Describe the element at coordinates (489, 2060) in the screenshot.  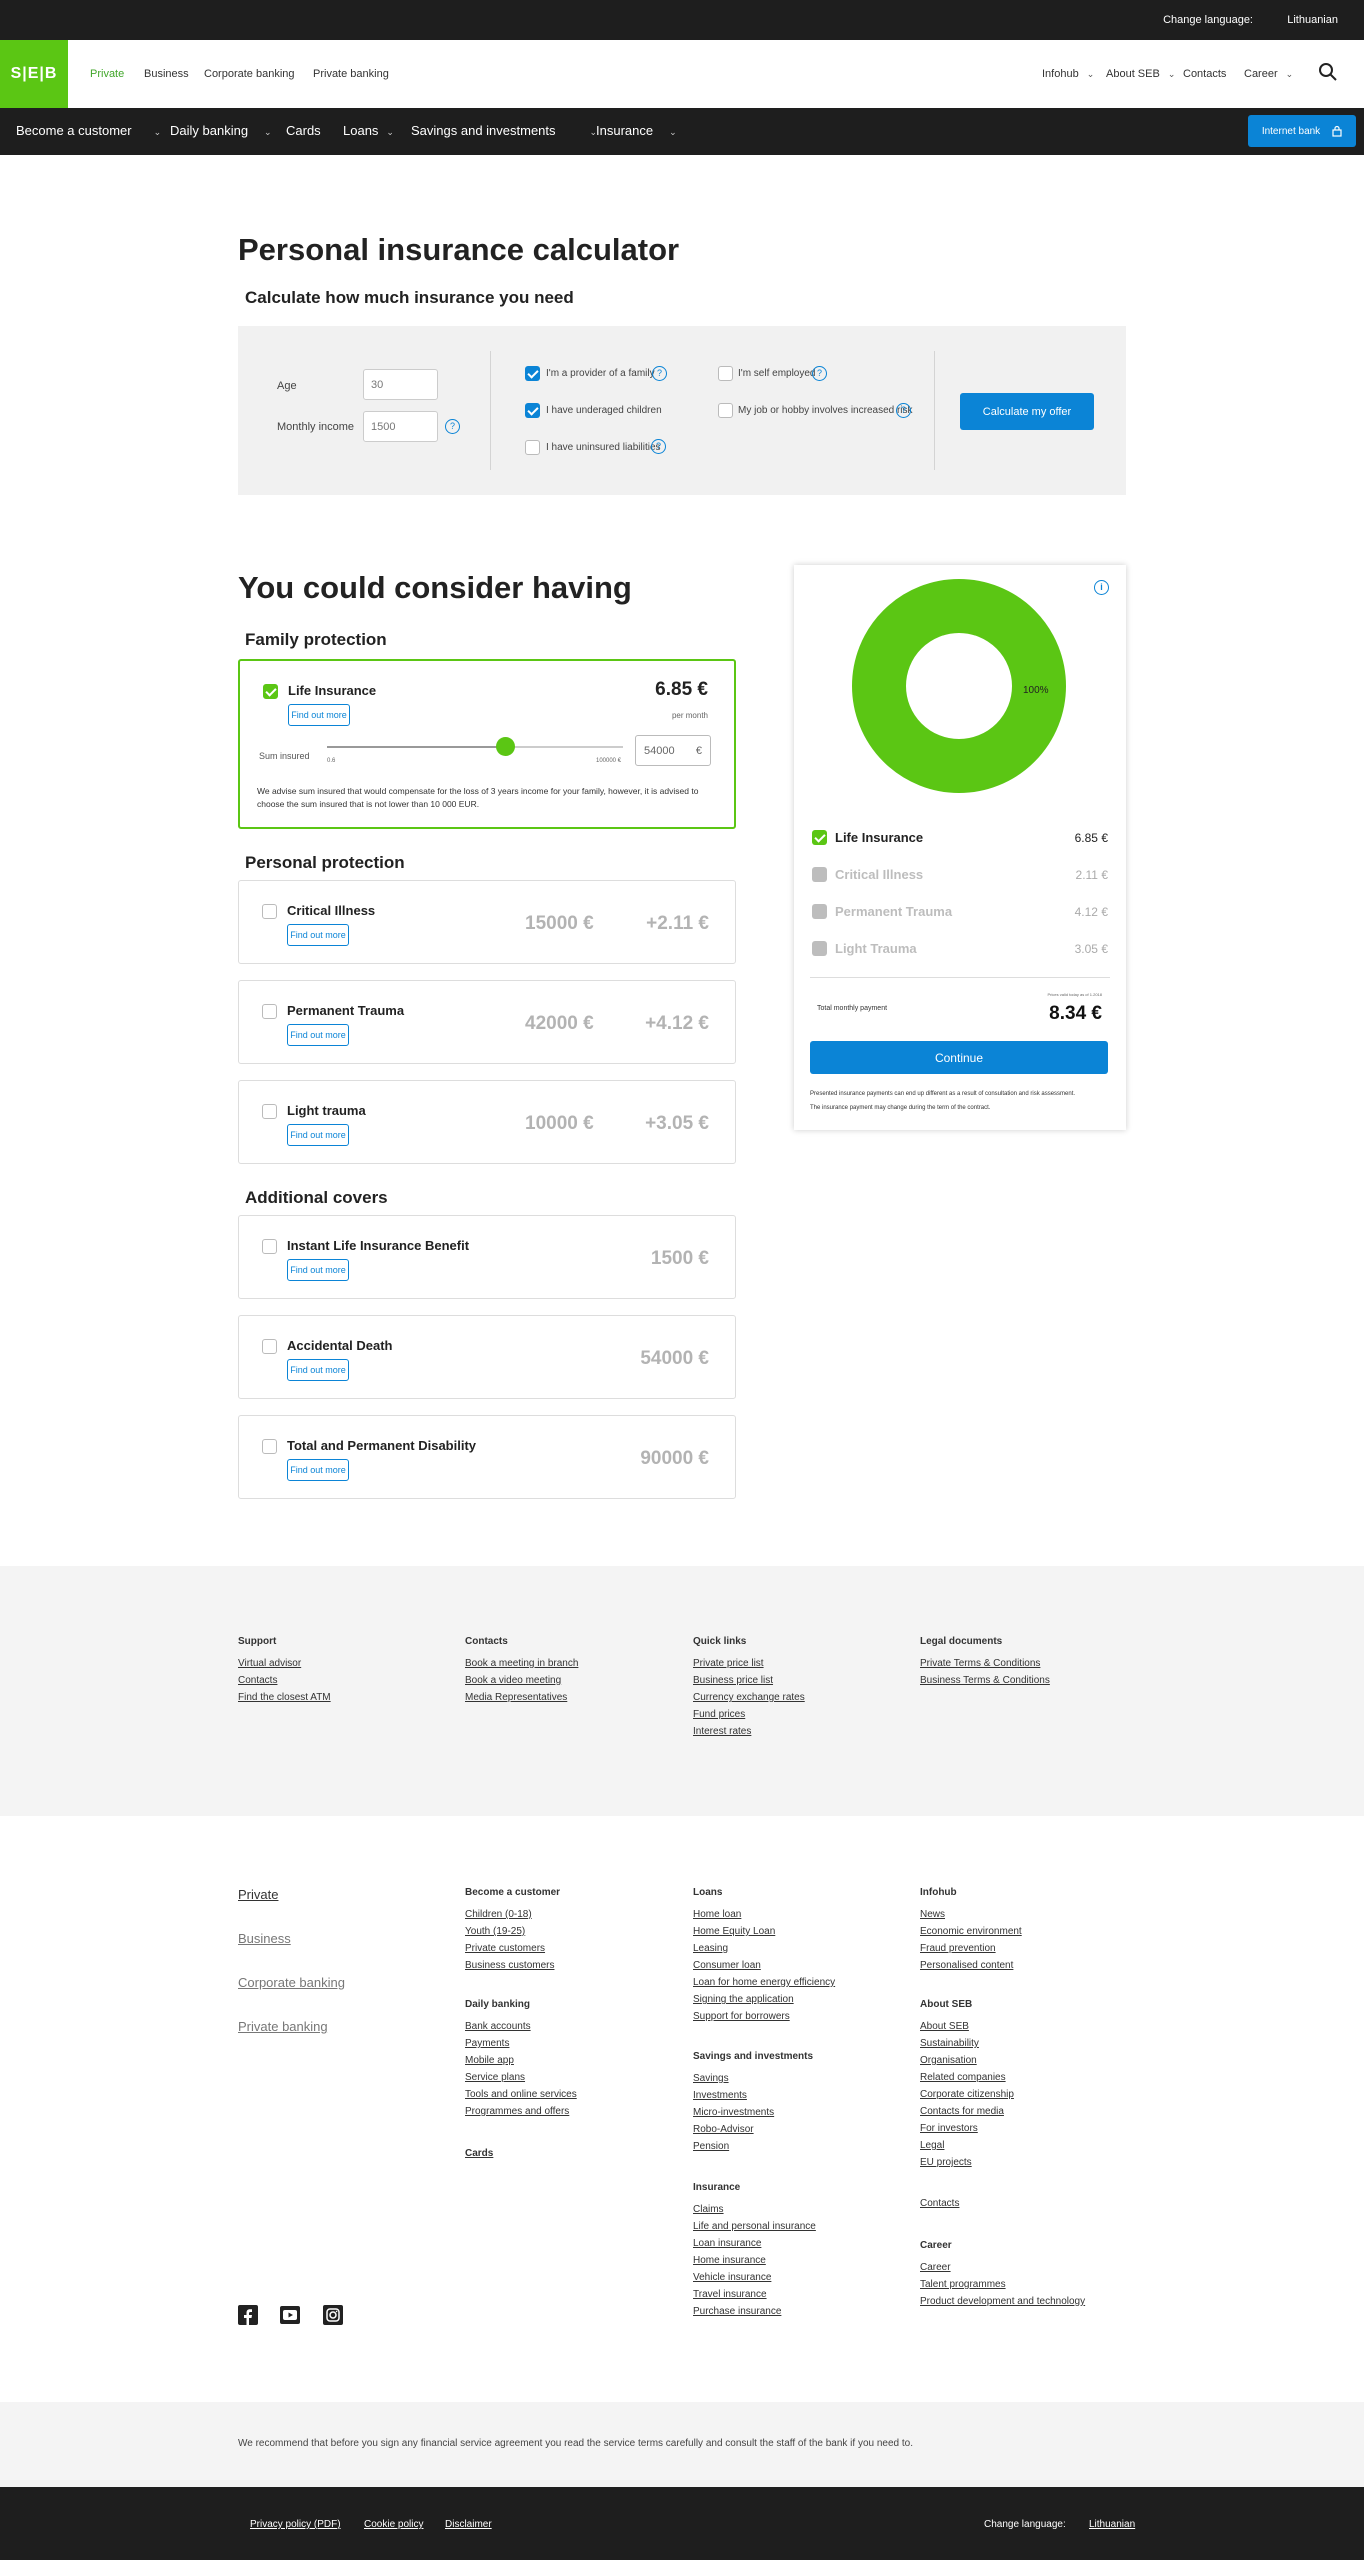
I see `footer-link: Mobile app` at that location.